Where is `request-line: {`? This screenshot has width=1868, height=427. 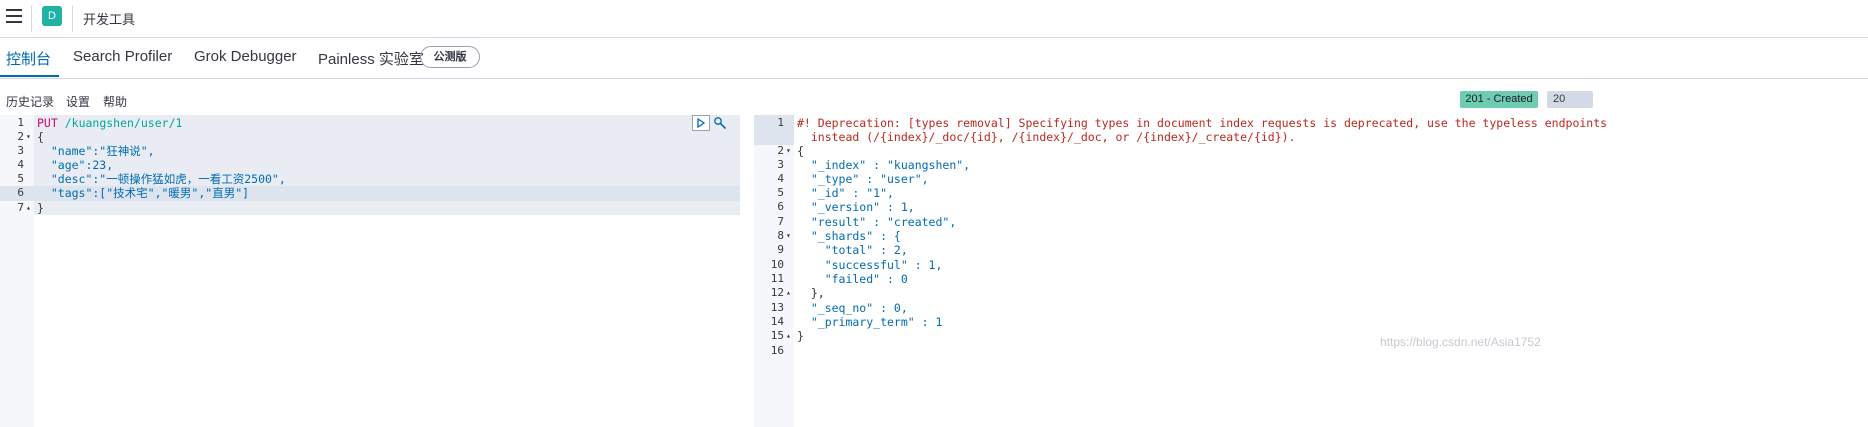
request-line: { is located at coordinates (40, 137).